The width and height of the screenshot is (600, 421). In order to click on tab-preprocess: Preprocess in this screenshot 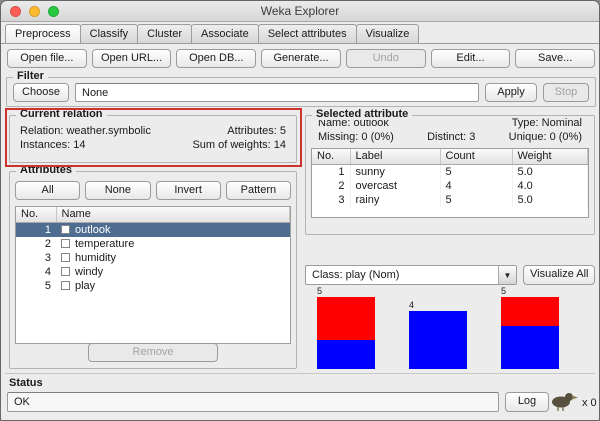, I will do `click(43, 34)`.